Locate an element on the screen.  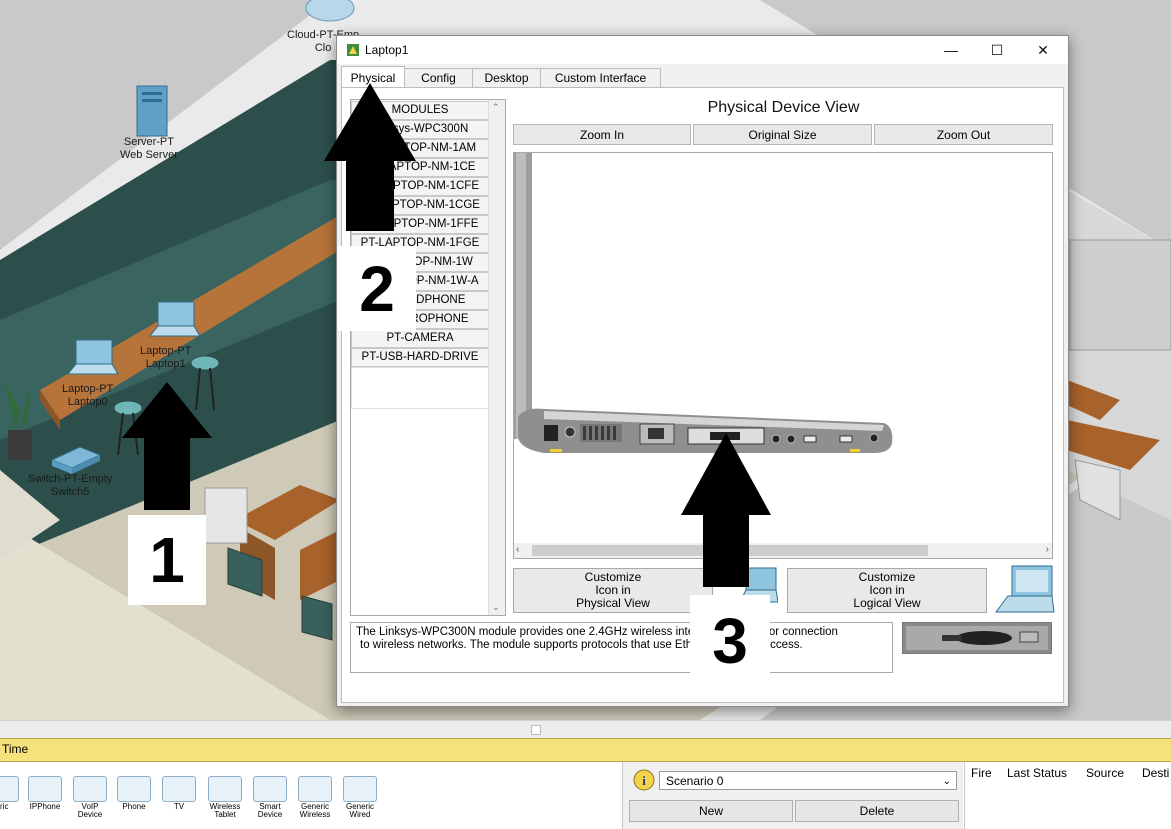
splitter-handle is located at coordinates (536, 730).